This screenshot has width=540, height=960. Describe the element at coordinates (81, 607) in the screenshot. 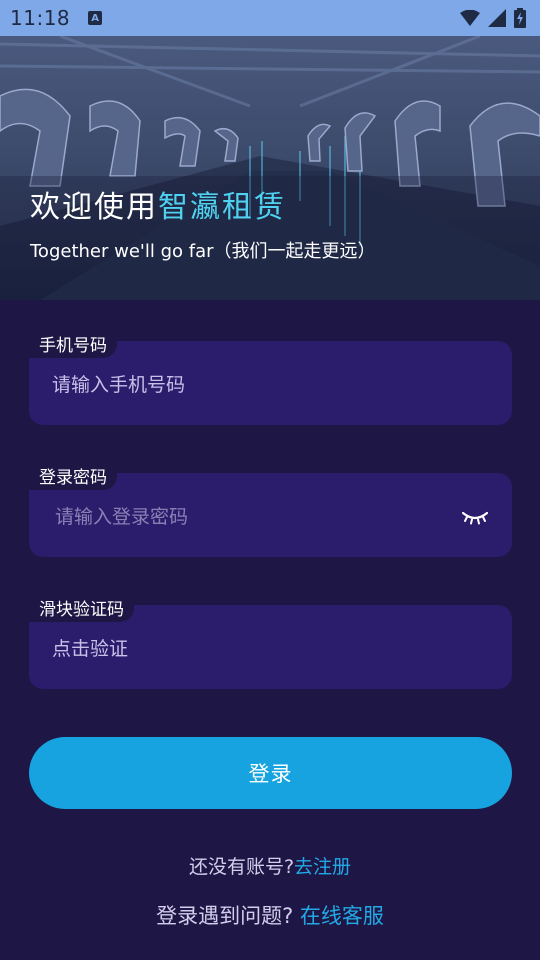

I see `captcha-label: 滑块验证码` at that location.